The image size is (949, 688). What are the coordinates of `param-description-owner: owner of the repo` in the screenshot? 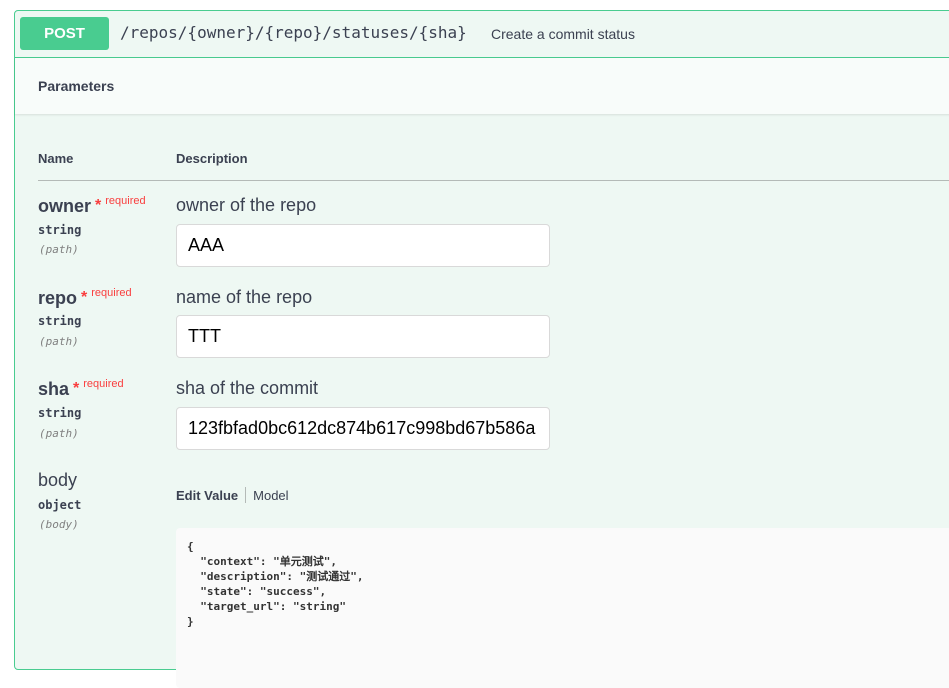 It's located at (246, 205).